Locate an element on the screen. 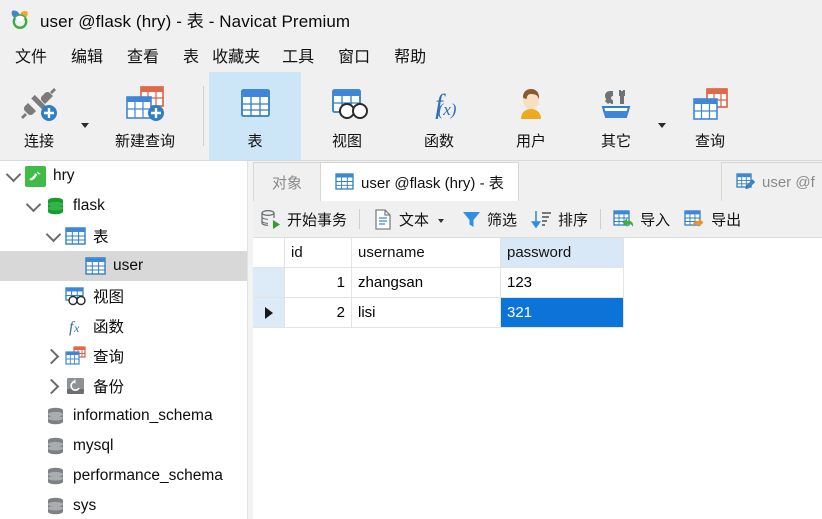 Image resolution: width=822 pixels, height=519 pixels. menu-window: 窗口 is located at coordinates (354, 55).